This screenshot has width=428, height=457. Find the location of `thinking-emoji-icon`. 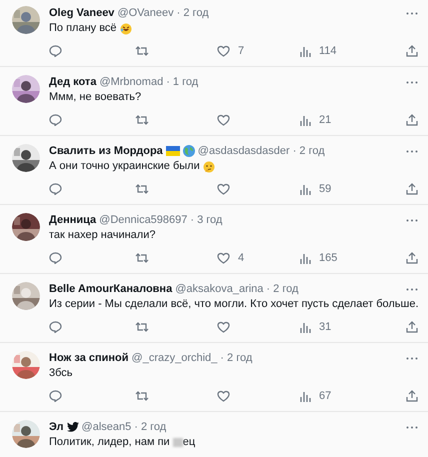

thinking-emoji-icon is located at coordinates (208, 166).